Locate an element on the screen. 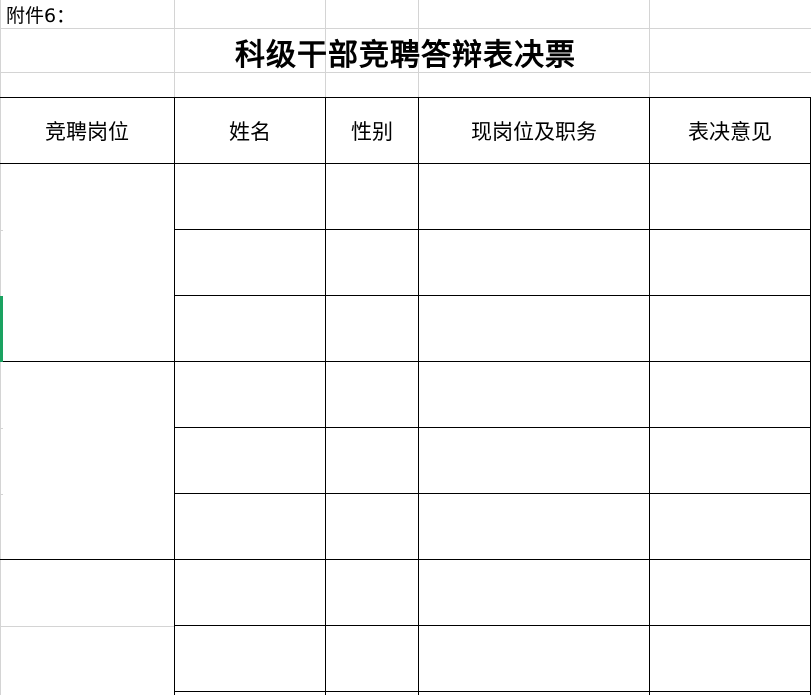 Image resolution: width=811 pixels, height=695 pixels. header-gender: 性别 is located at coordinates (372, 132).